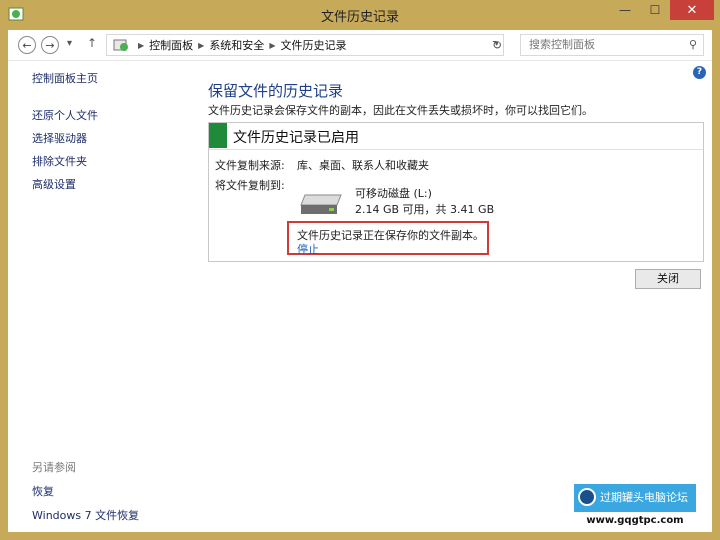 Image resolution: width=720 pixels, height=540 pixels. What do you see at coordinates (562, 44) in the screenshot?
I see `search-placeholder: 搜索控制面板` at bounding box center [562, 44].